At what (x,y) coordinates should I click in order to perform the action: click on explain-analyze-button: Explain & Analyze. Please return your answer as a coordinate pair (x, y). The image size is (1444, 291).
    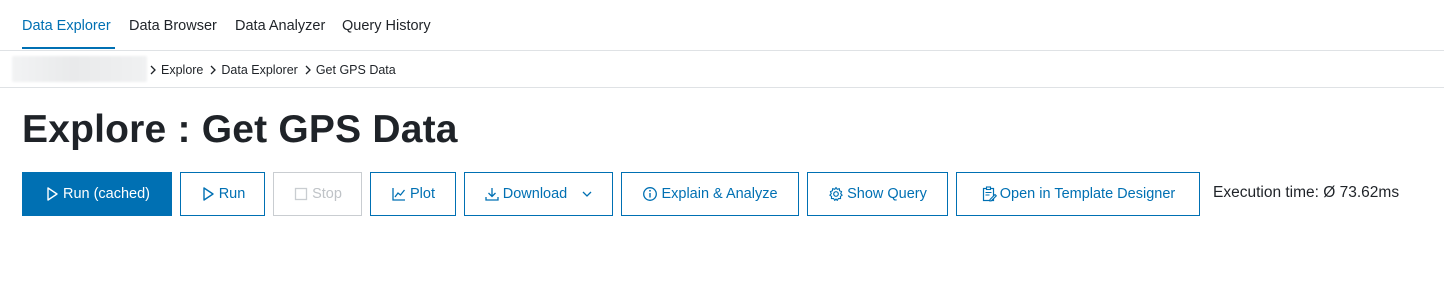
    Looking at the image, I should click on (710, 194).